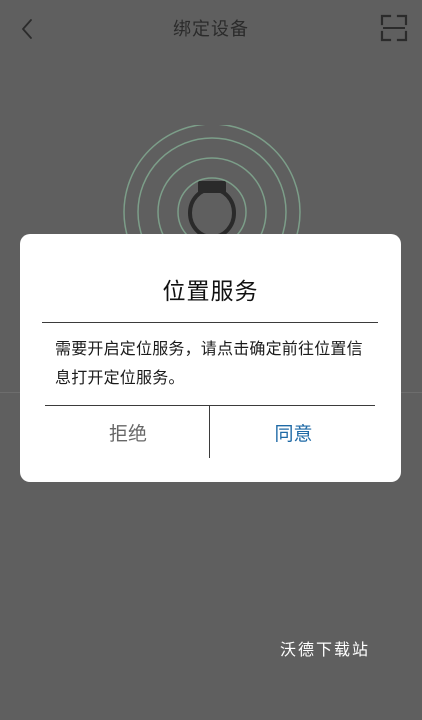  Describe the element at coordinates (128, 432) in the screenshot. I see `reject-button: 拒绝` at that location.